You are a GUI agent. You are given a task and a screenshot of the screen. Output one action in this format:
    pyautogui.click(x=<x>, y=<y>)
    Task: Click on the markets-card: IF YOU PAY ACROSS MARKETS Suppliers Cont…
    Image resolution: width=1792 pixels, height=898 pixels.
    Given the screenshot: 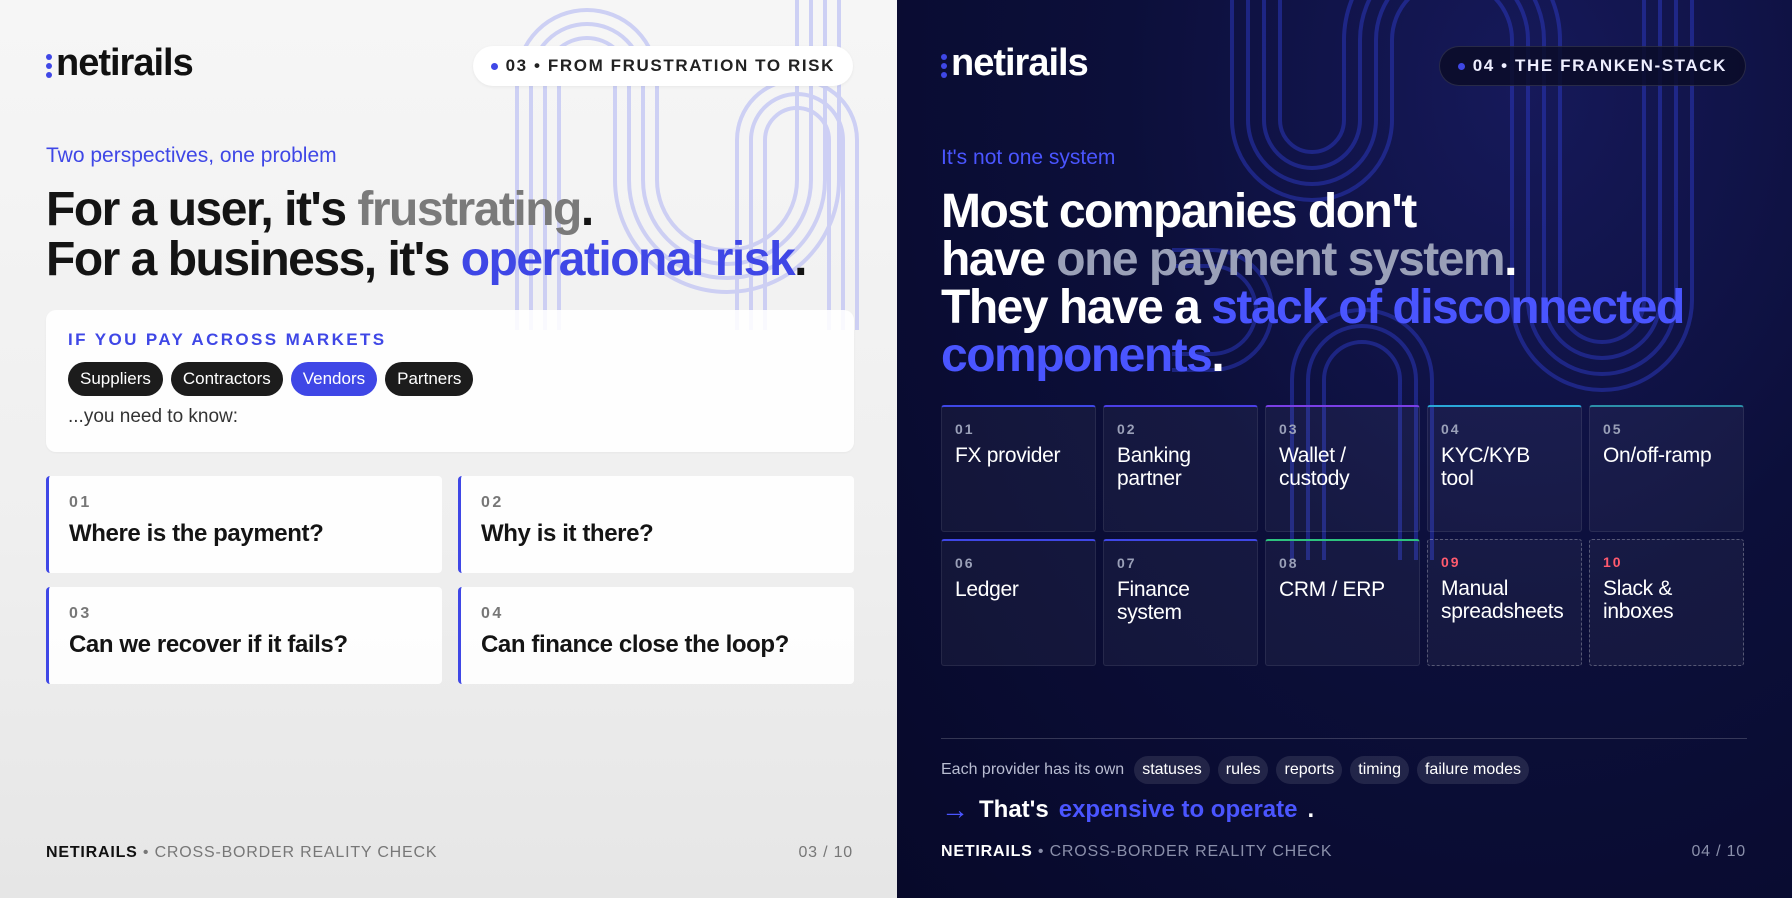 What is the action you would take?
    pyautogui.click(x=450, y=381)
    